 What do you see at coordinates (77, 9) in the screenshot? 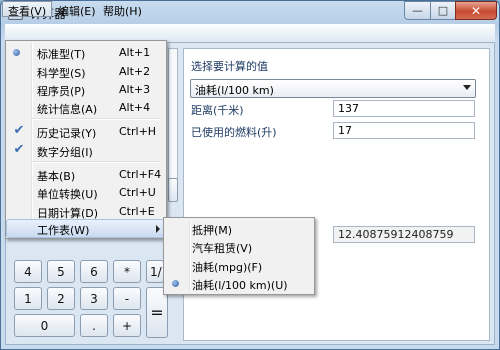
I see `menu-edit: 编辑(E)` at bounding box center [77, 9].